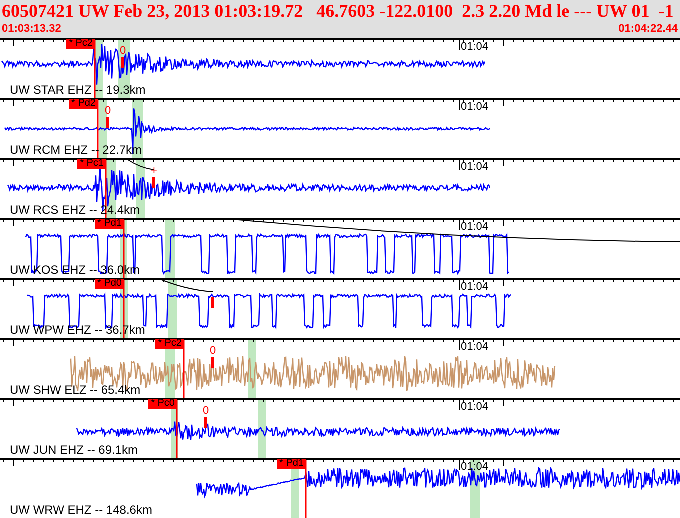 The width and height of the screenshot is (680, 518). What do you see at coordinates (154, 171) in the screenshot?
I see `coda-mark: +` at bounding box center [154, 171].